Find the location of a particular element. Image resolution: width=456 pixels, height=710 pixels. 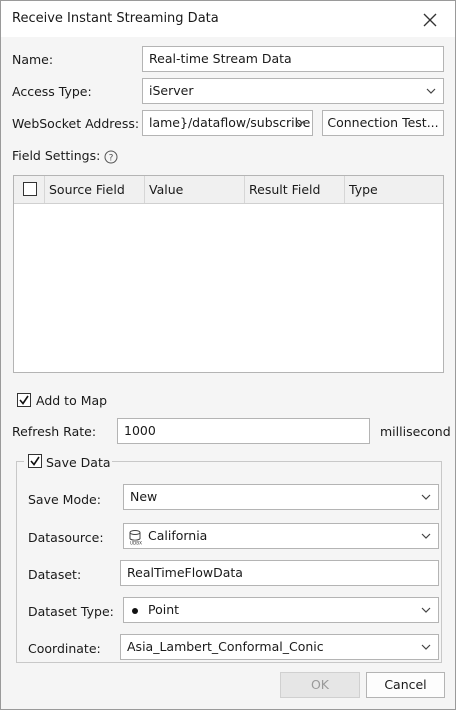

cancel-button: Cancel is located at coordinates (405, 685).